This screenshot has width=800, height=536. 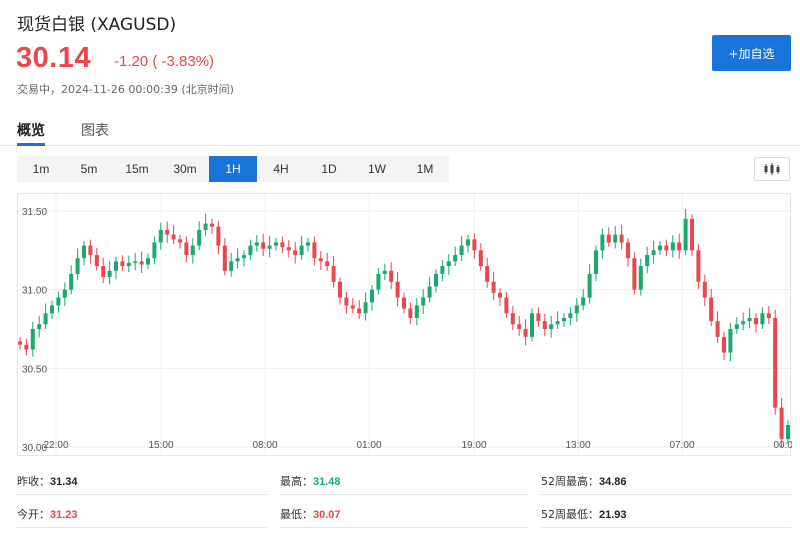 I want to click on chart-type-toggle, so click(x=772, y=169).